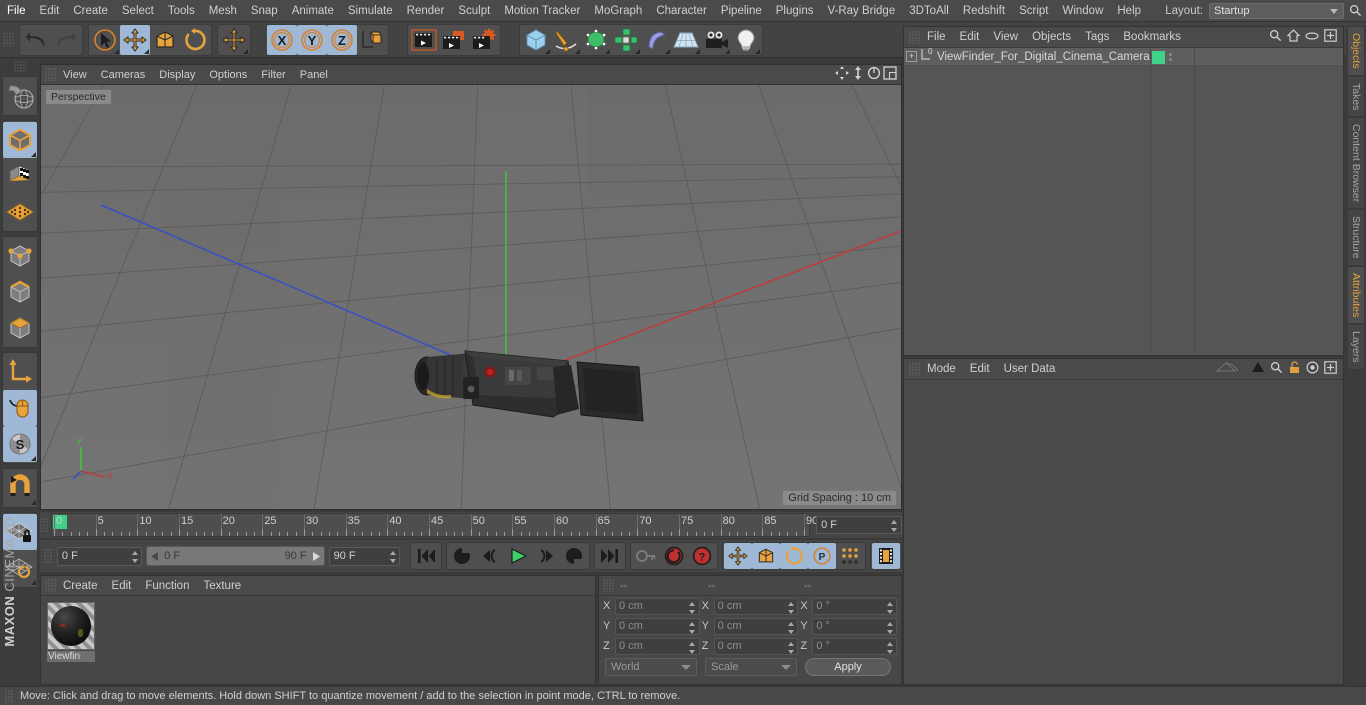 The image size is (1366, 705). I want to click on viewport-pan-icon, so click(842, 74).